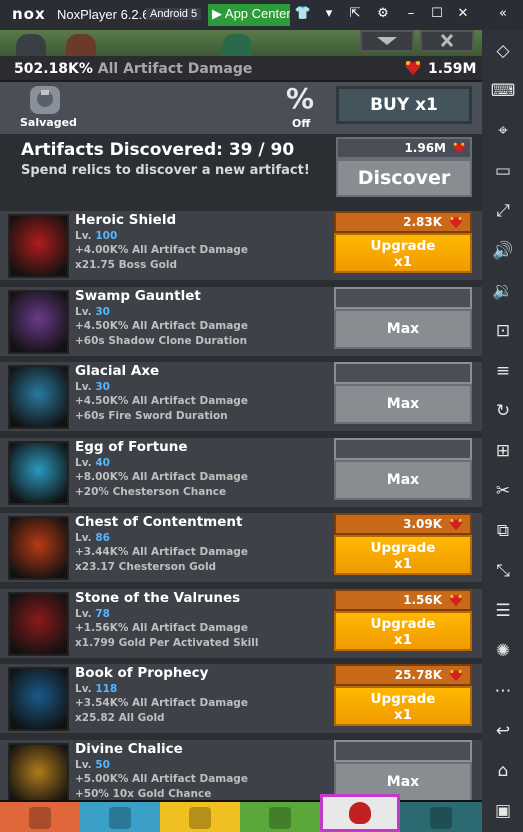 This screenshot has height=832, width=523. I want to click on gear-icon: ⚙, so click(383, 15).